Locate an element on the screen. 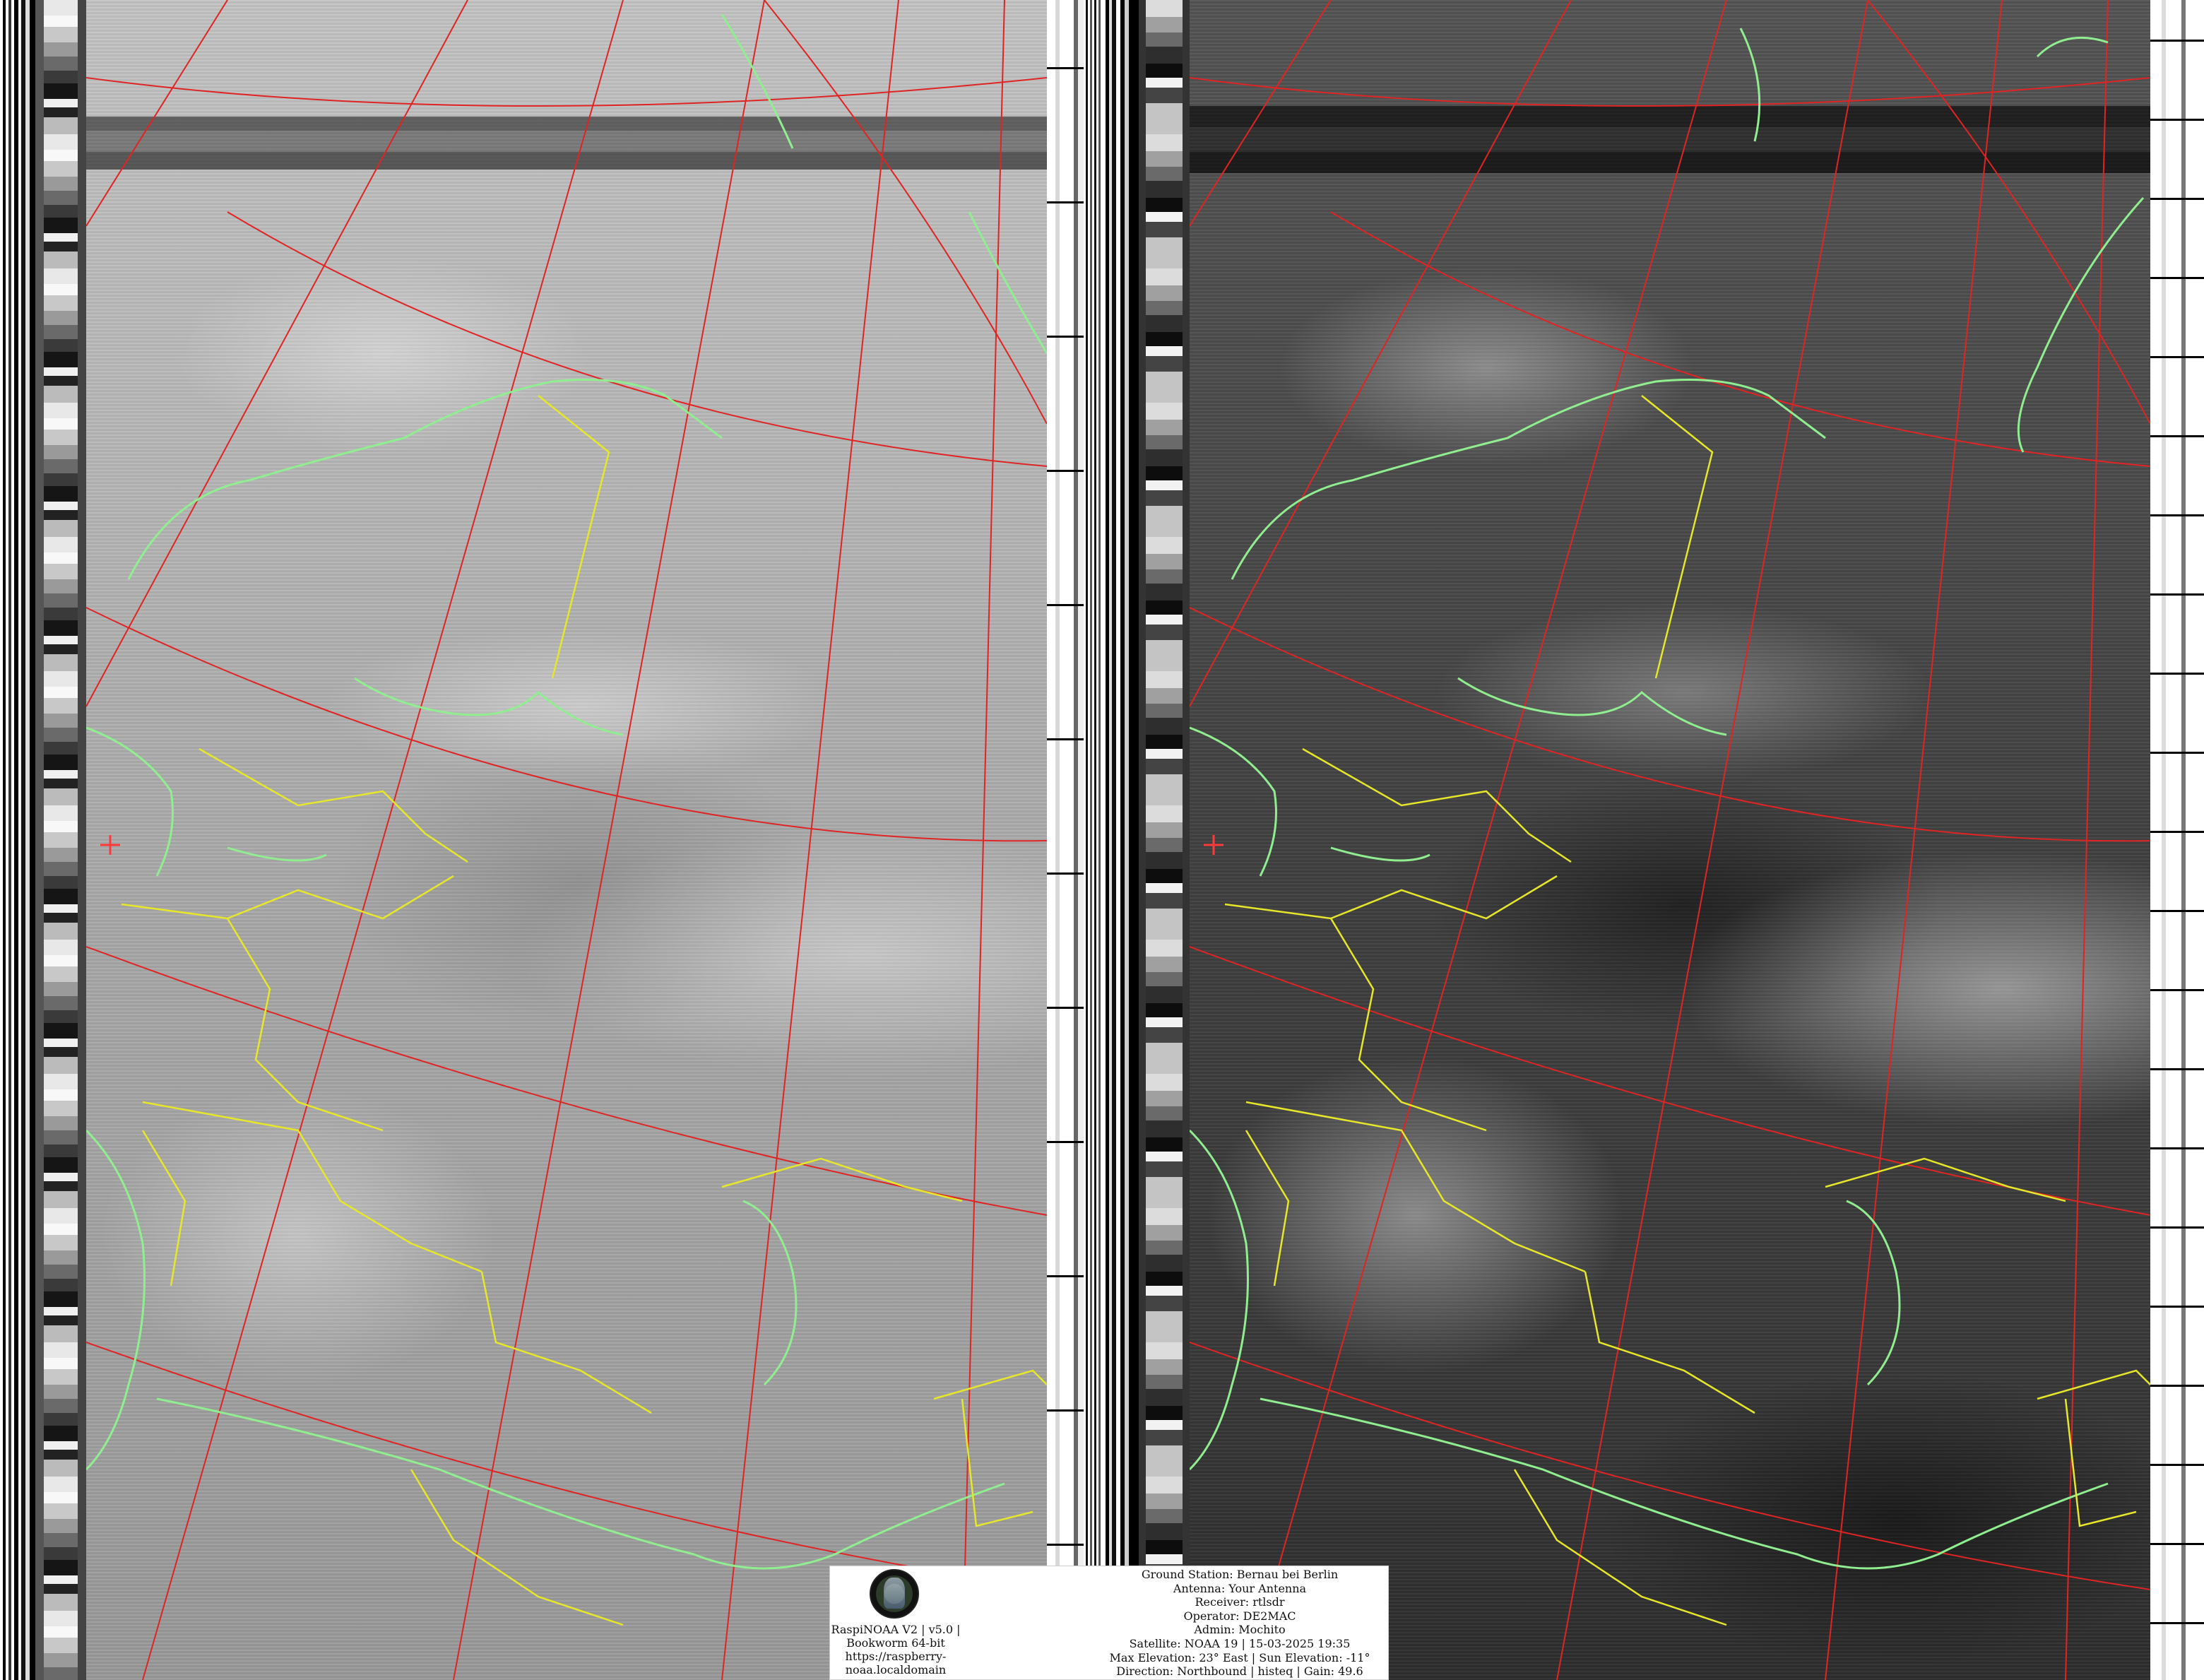  software-info-line: Bookworm 64-bit is located at coordinates (896, 1643).